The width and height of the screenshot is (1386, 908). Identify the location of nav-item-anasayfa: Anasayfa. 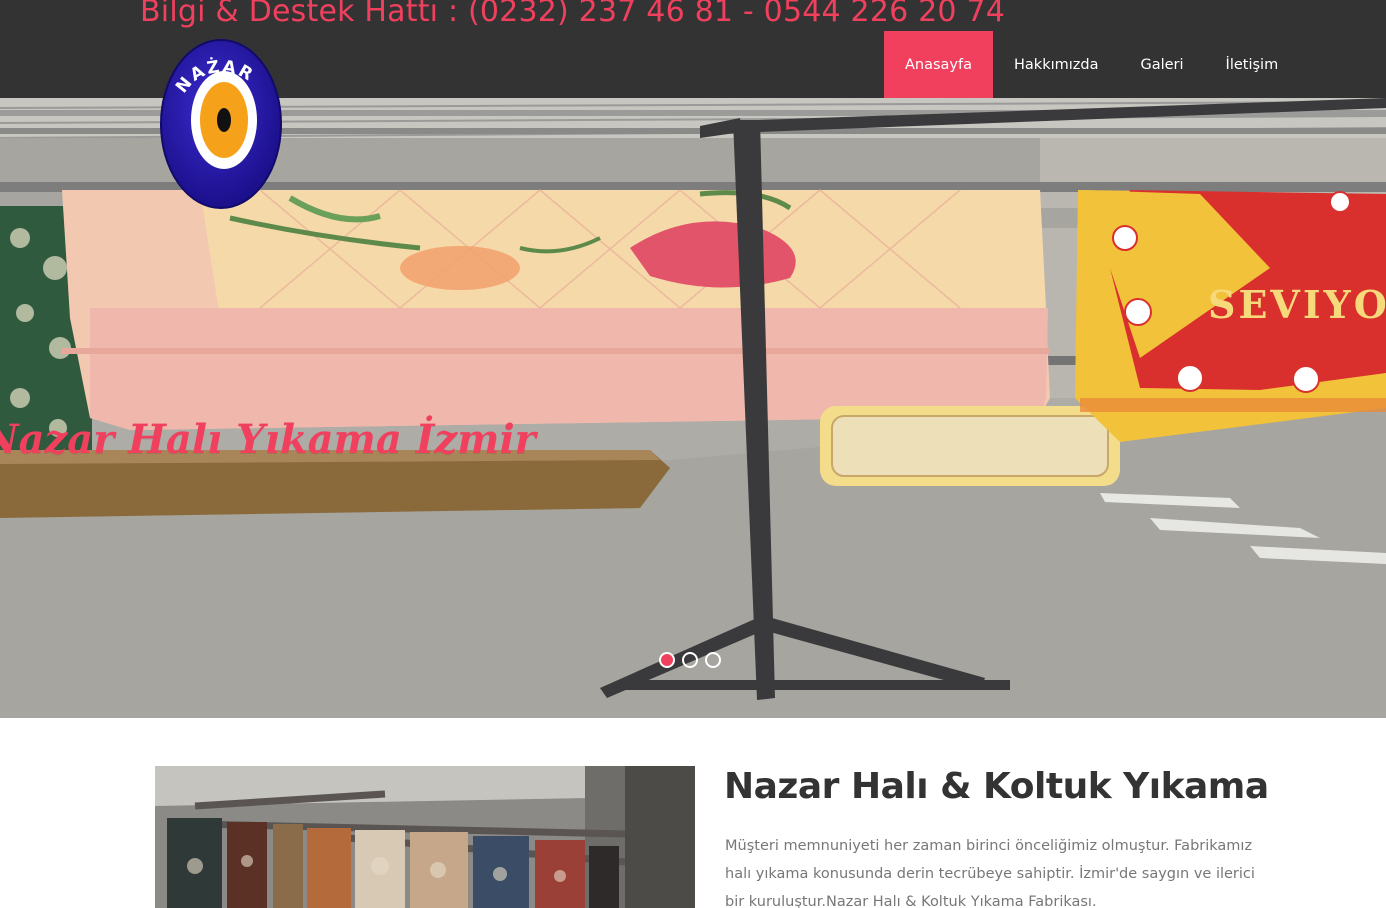
(939, 64).